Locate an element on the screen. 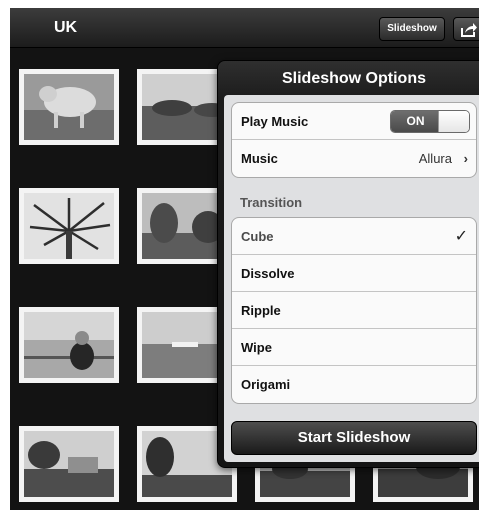  transition-option-dissolve: Dissolve is located at coordinates (354, 273).